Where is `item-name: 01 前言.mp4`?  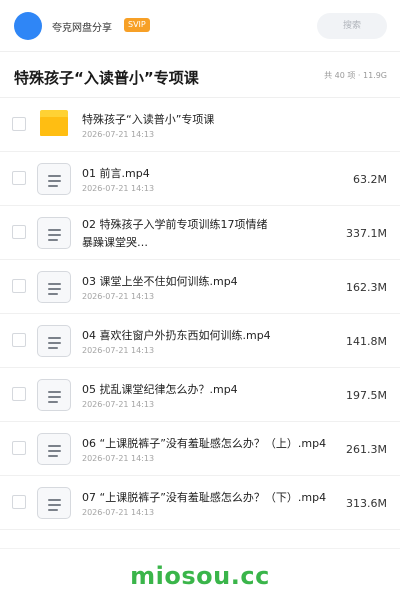 item-name: 01 前言.mp4 is located at coordinates (116, 173).